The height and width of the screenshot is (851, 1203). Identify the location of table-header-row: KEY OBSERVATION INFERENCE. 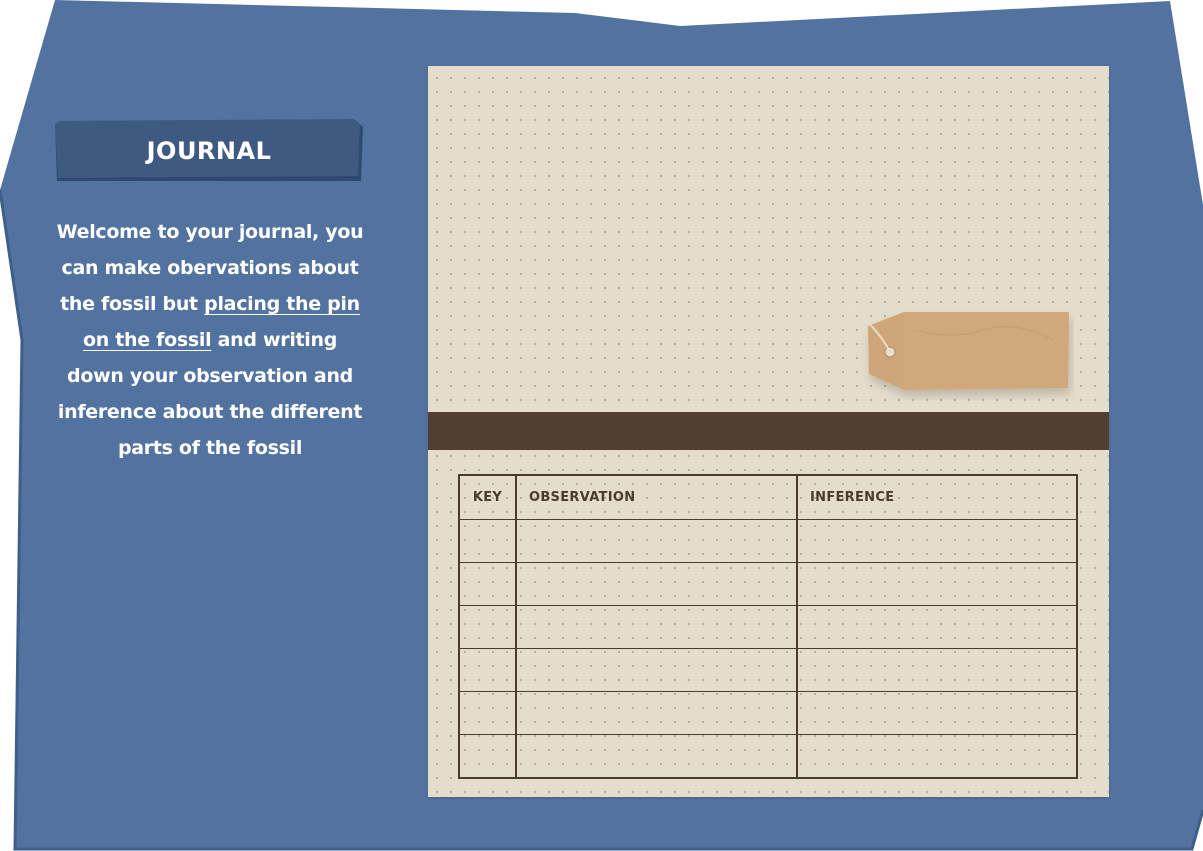
(768, 497).